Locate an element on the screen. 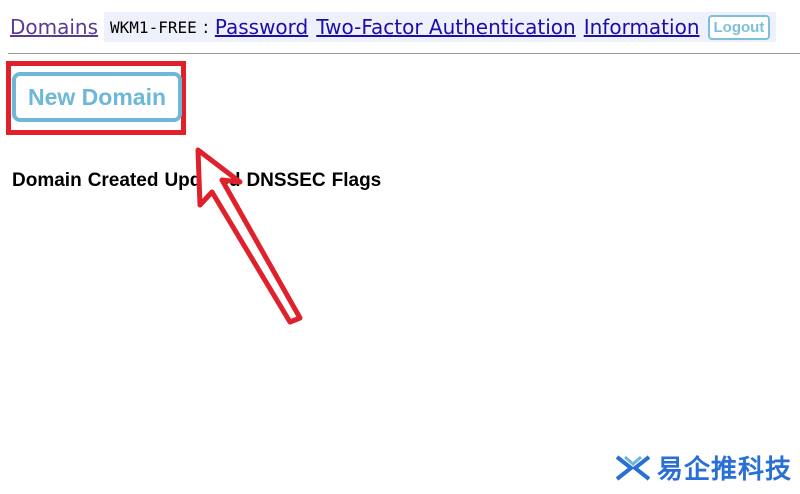  xx-logo-icon is located at coordinates (633, 467).